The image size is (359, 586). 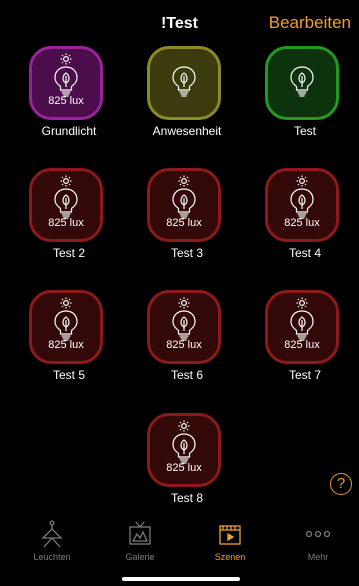 I want to click on tab-leuchten: Leuchten, so click(x=52, y=541).